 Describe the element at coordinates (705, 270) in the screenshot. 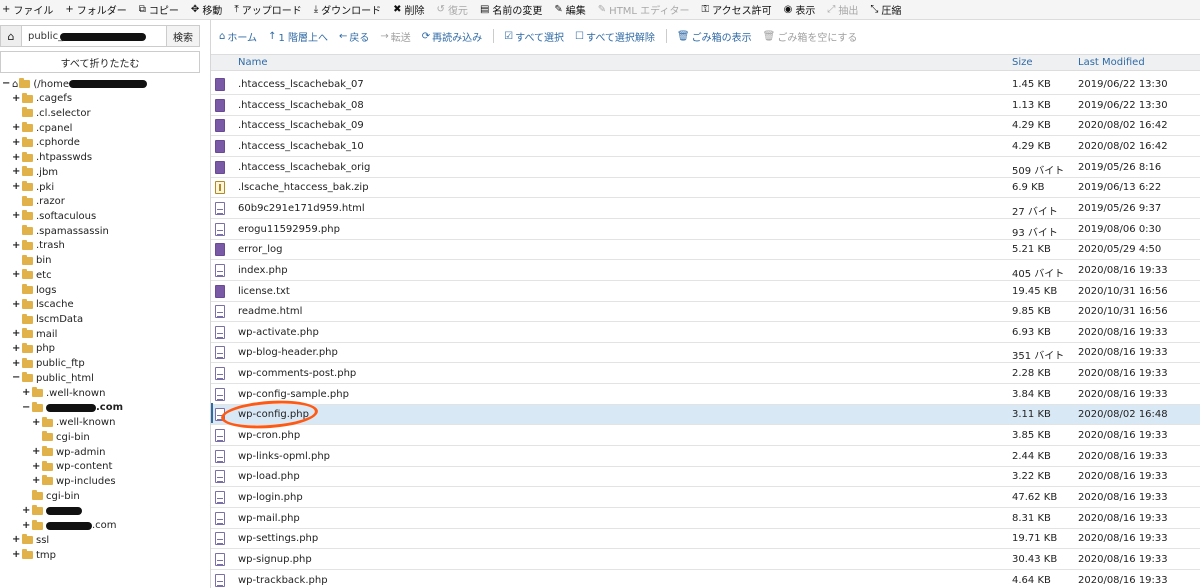

I see `table-row: index.php 405 バイト 2020/08/16 19:33` at that location.